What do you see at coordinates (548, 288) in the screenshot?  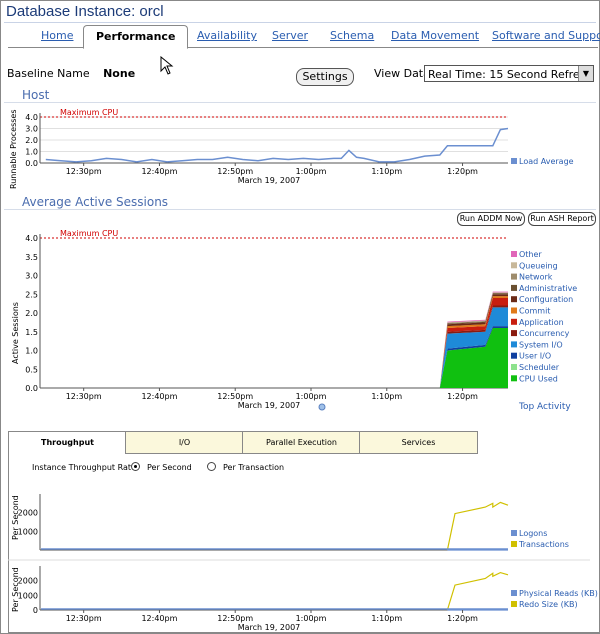 I see `legend-label-administrative: Administrative` at bounding box center [548, 288].